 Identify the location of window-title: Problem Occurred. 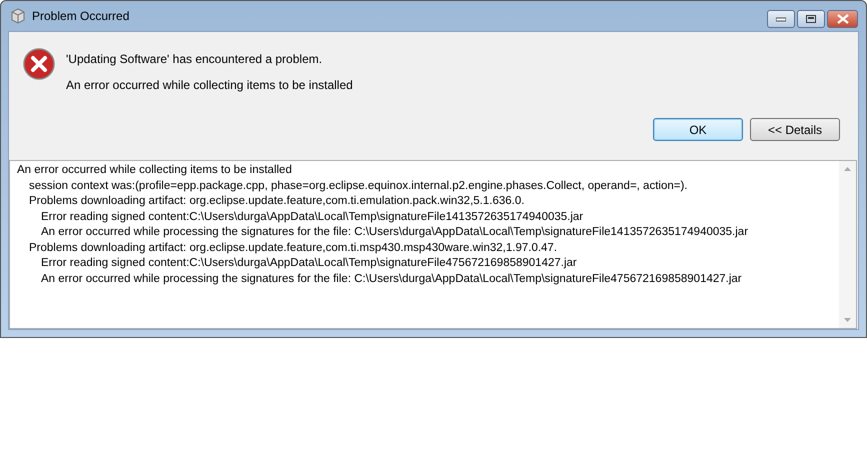
(81, 16).